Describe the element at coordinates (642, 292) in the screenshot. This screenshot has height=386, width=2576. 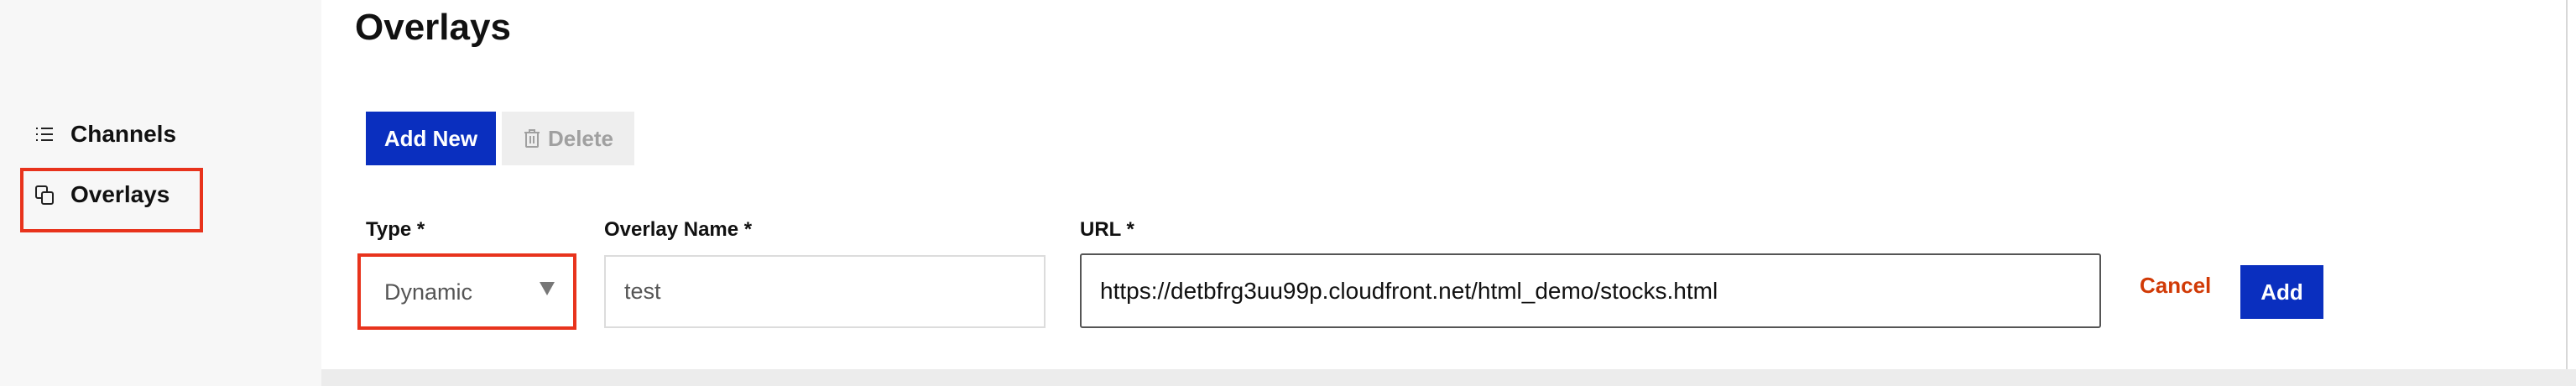
I see `overlay-name-value: test` at that location.